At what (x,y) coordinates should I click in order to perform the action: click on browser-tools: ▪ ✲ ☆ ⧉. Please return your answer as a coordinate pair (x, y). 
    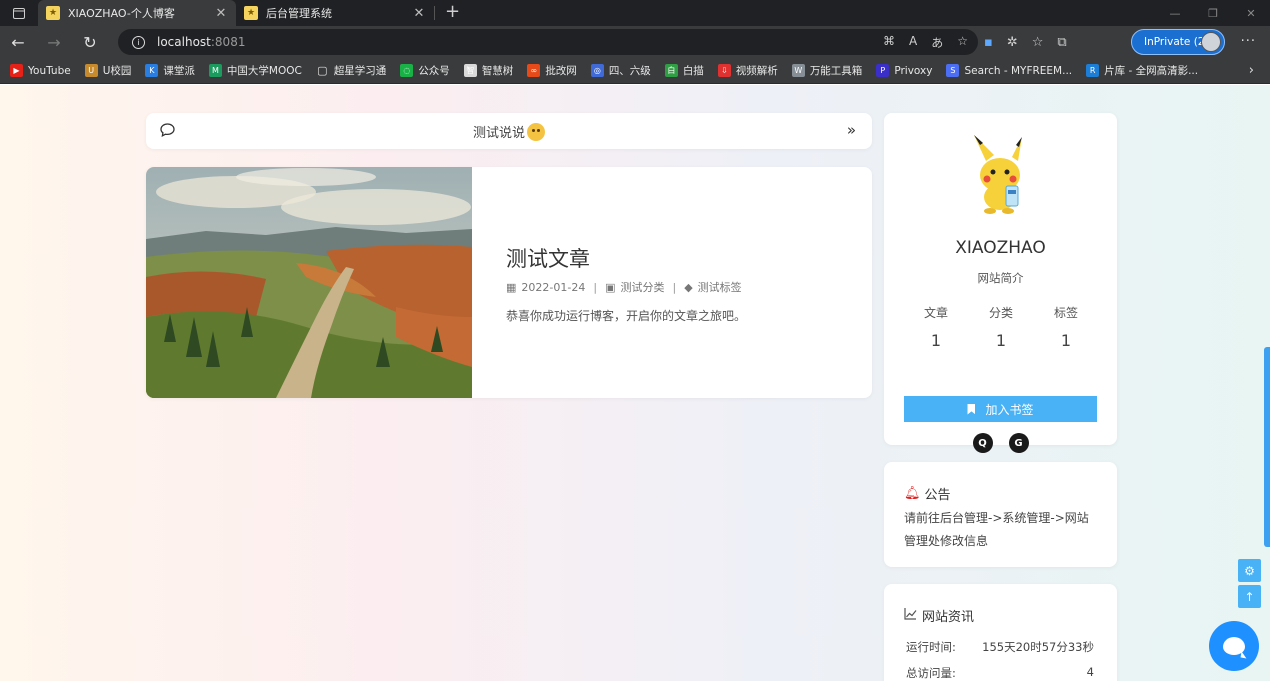
    Looking at the image, I should click on (1025, 42).